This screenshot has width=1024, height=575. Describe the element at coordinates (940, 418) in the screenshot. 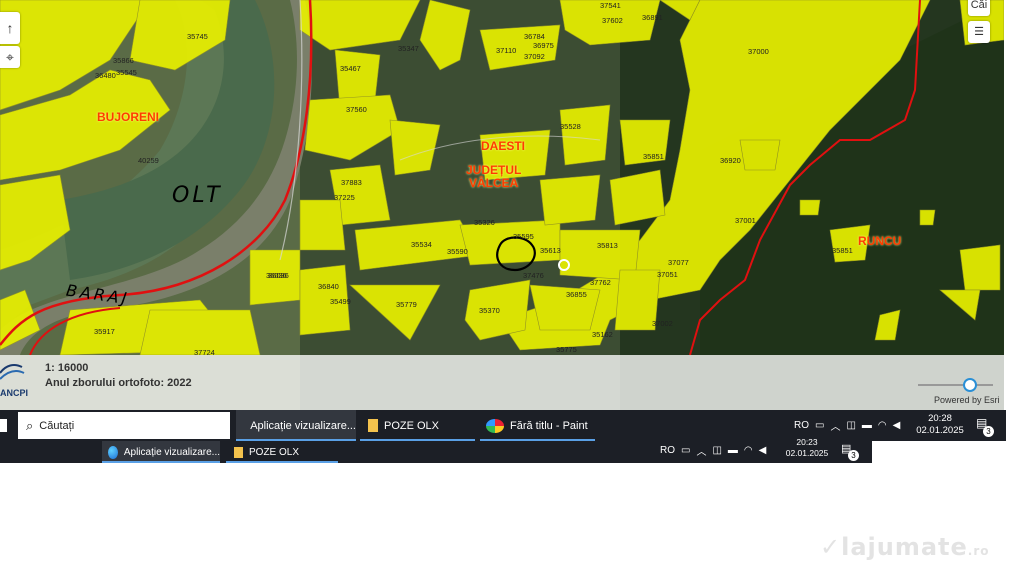

I see `clock-time: 20:28` at that location.